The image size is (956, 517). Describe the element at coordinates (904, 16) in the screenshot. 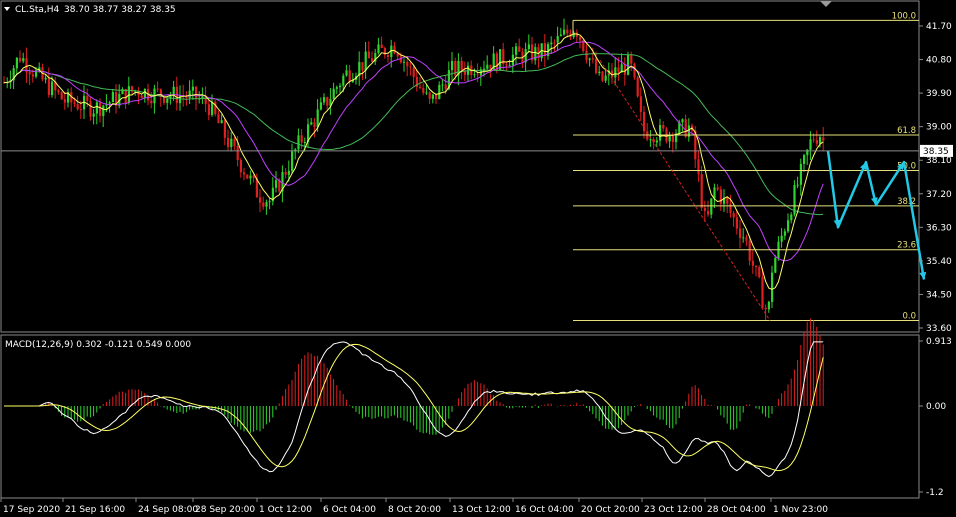

I see `fib-level-label: 100.0` at that location.